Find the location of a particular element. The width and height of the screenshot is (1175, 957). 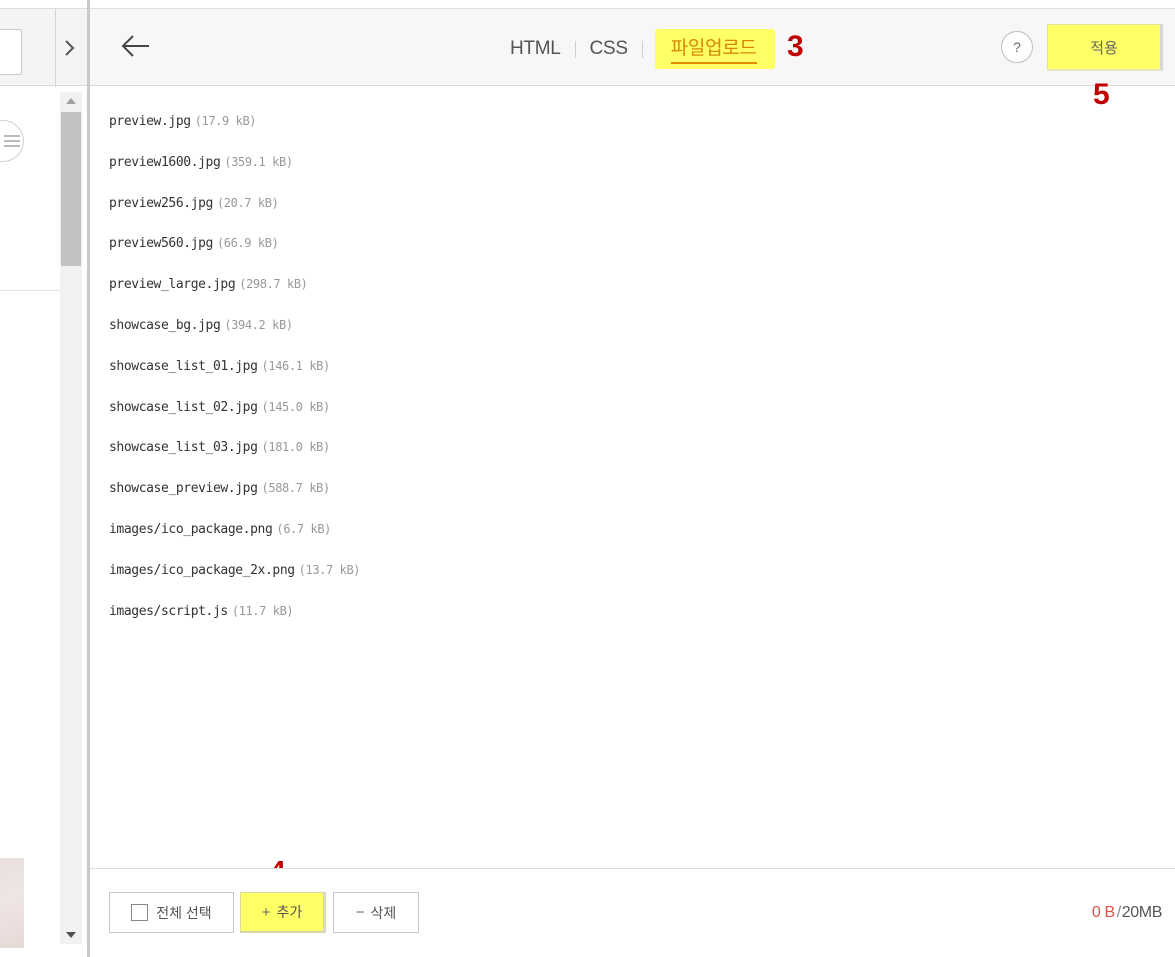

file-size: (145.0 kB) is located at coordinates (296, 406).